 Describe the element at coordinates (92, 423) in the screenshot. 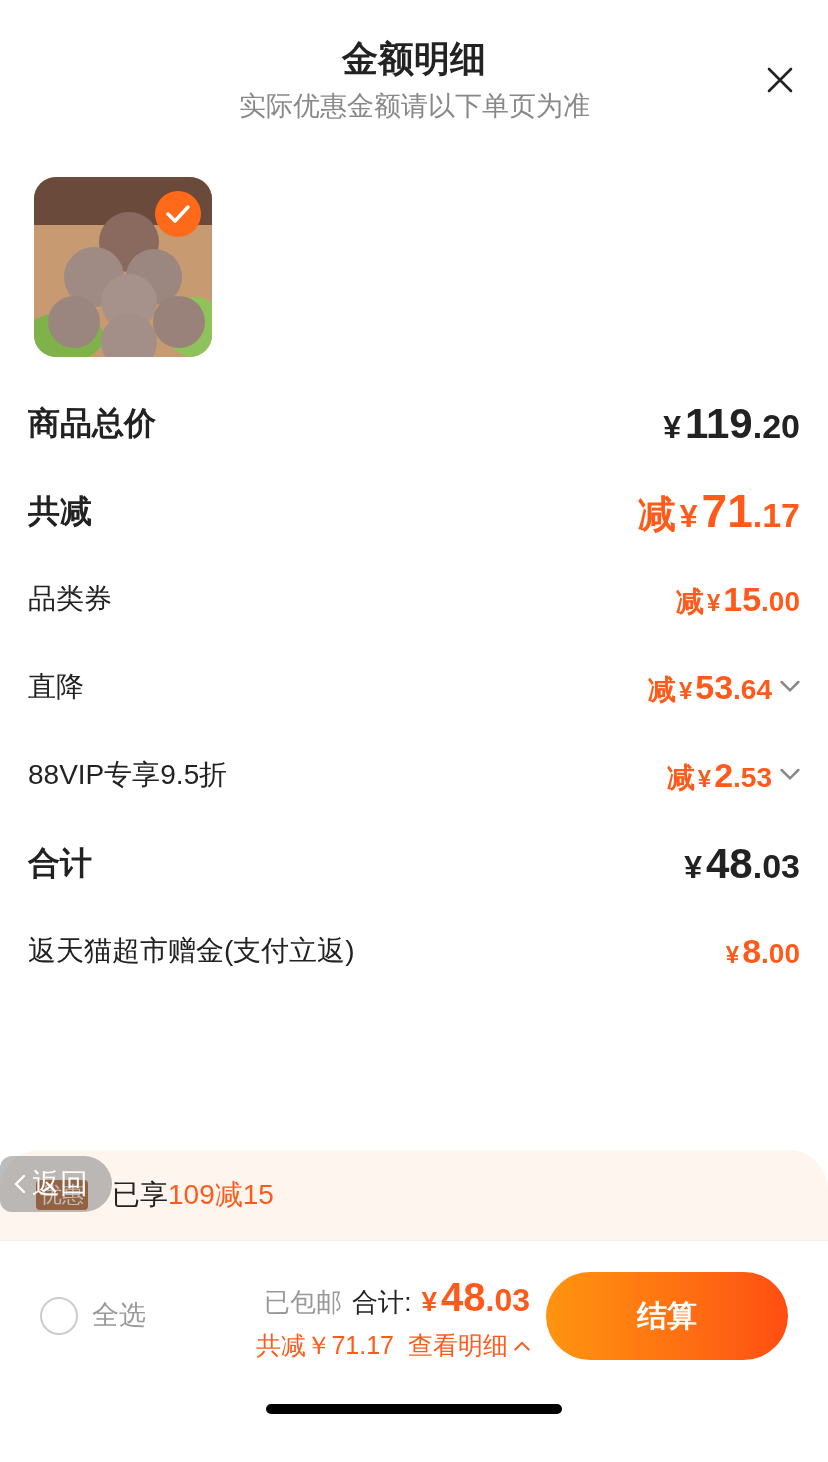

I see `row-label: 商品总价` at that location.